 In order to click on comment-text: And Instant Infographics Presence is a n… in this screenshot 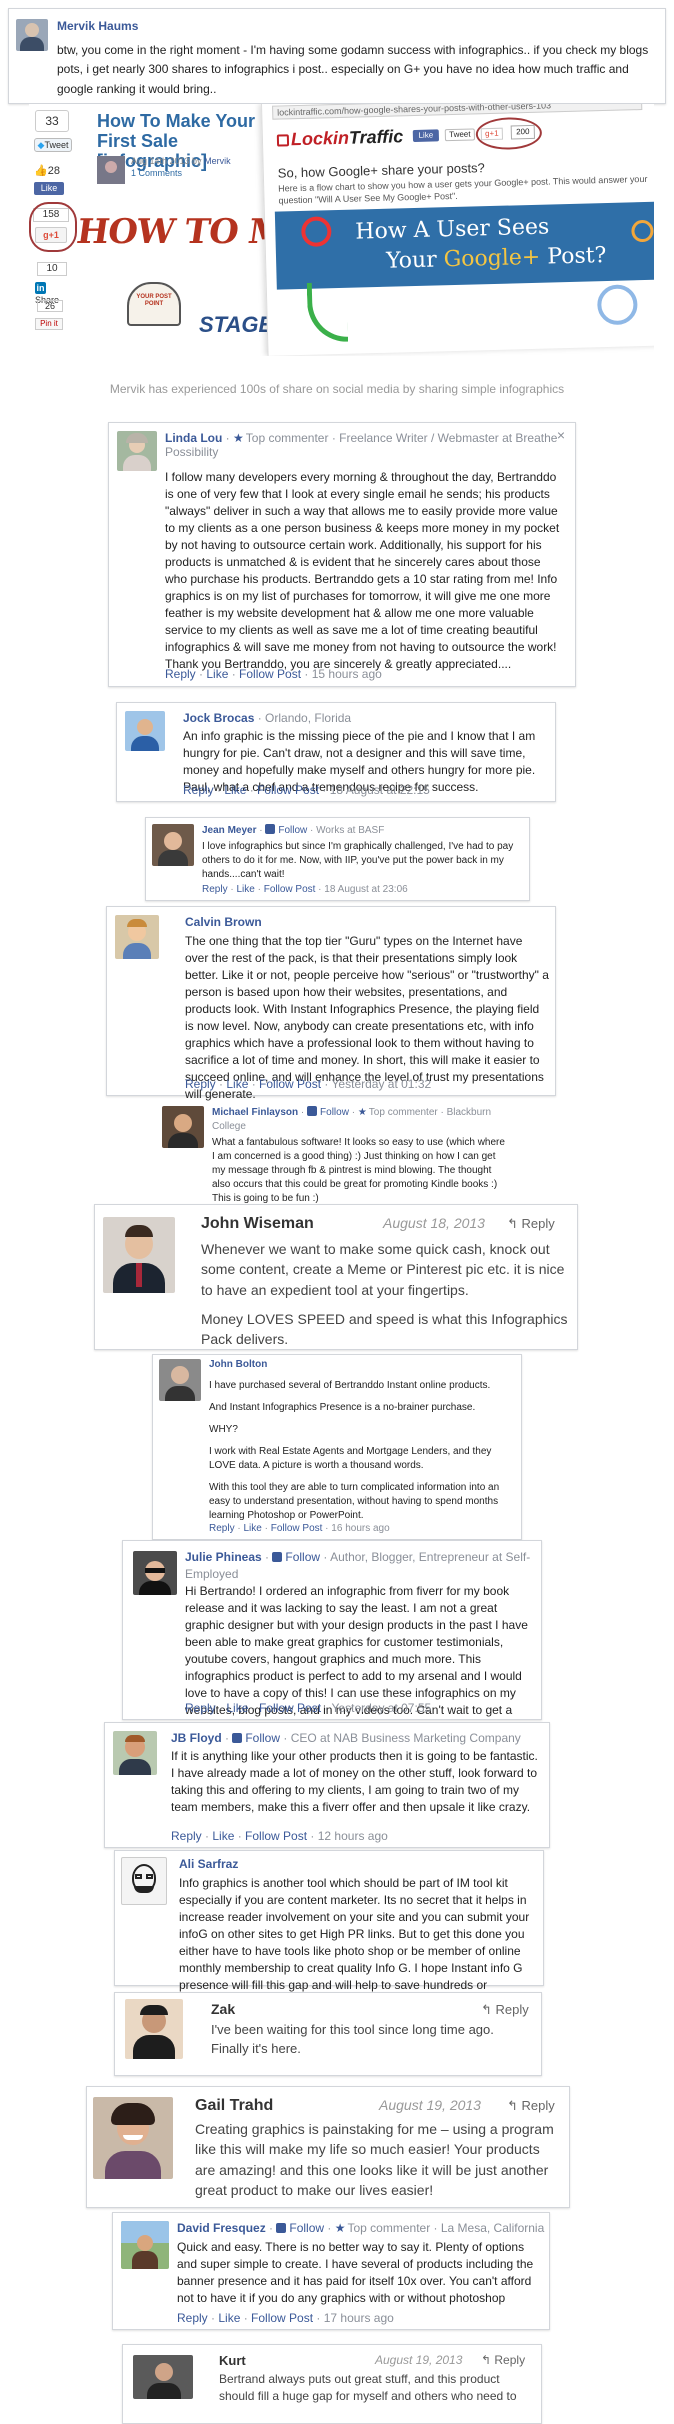, I will do `click(342, 1407)`.